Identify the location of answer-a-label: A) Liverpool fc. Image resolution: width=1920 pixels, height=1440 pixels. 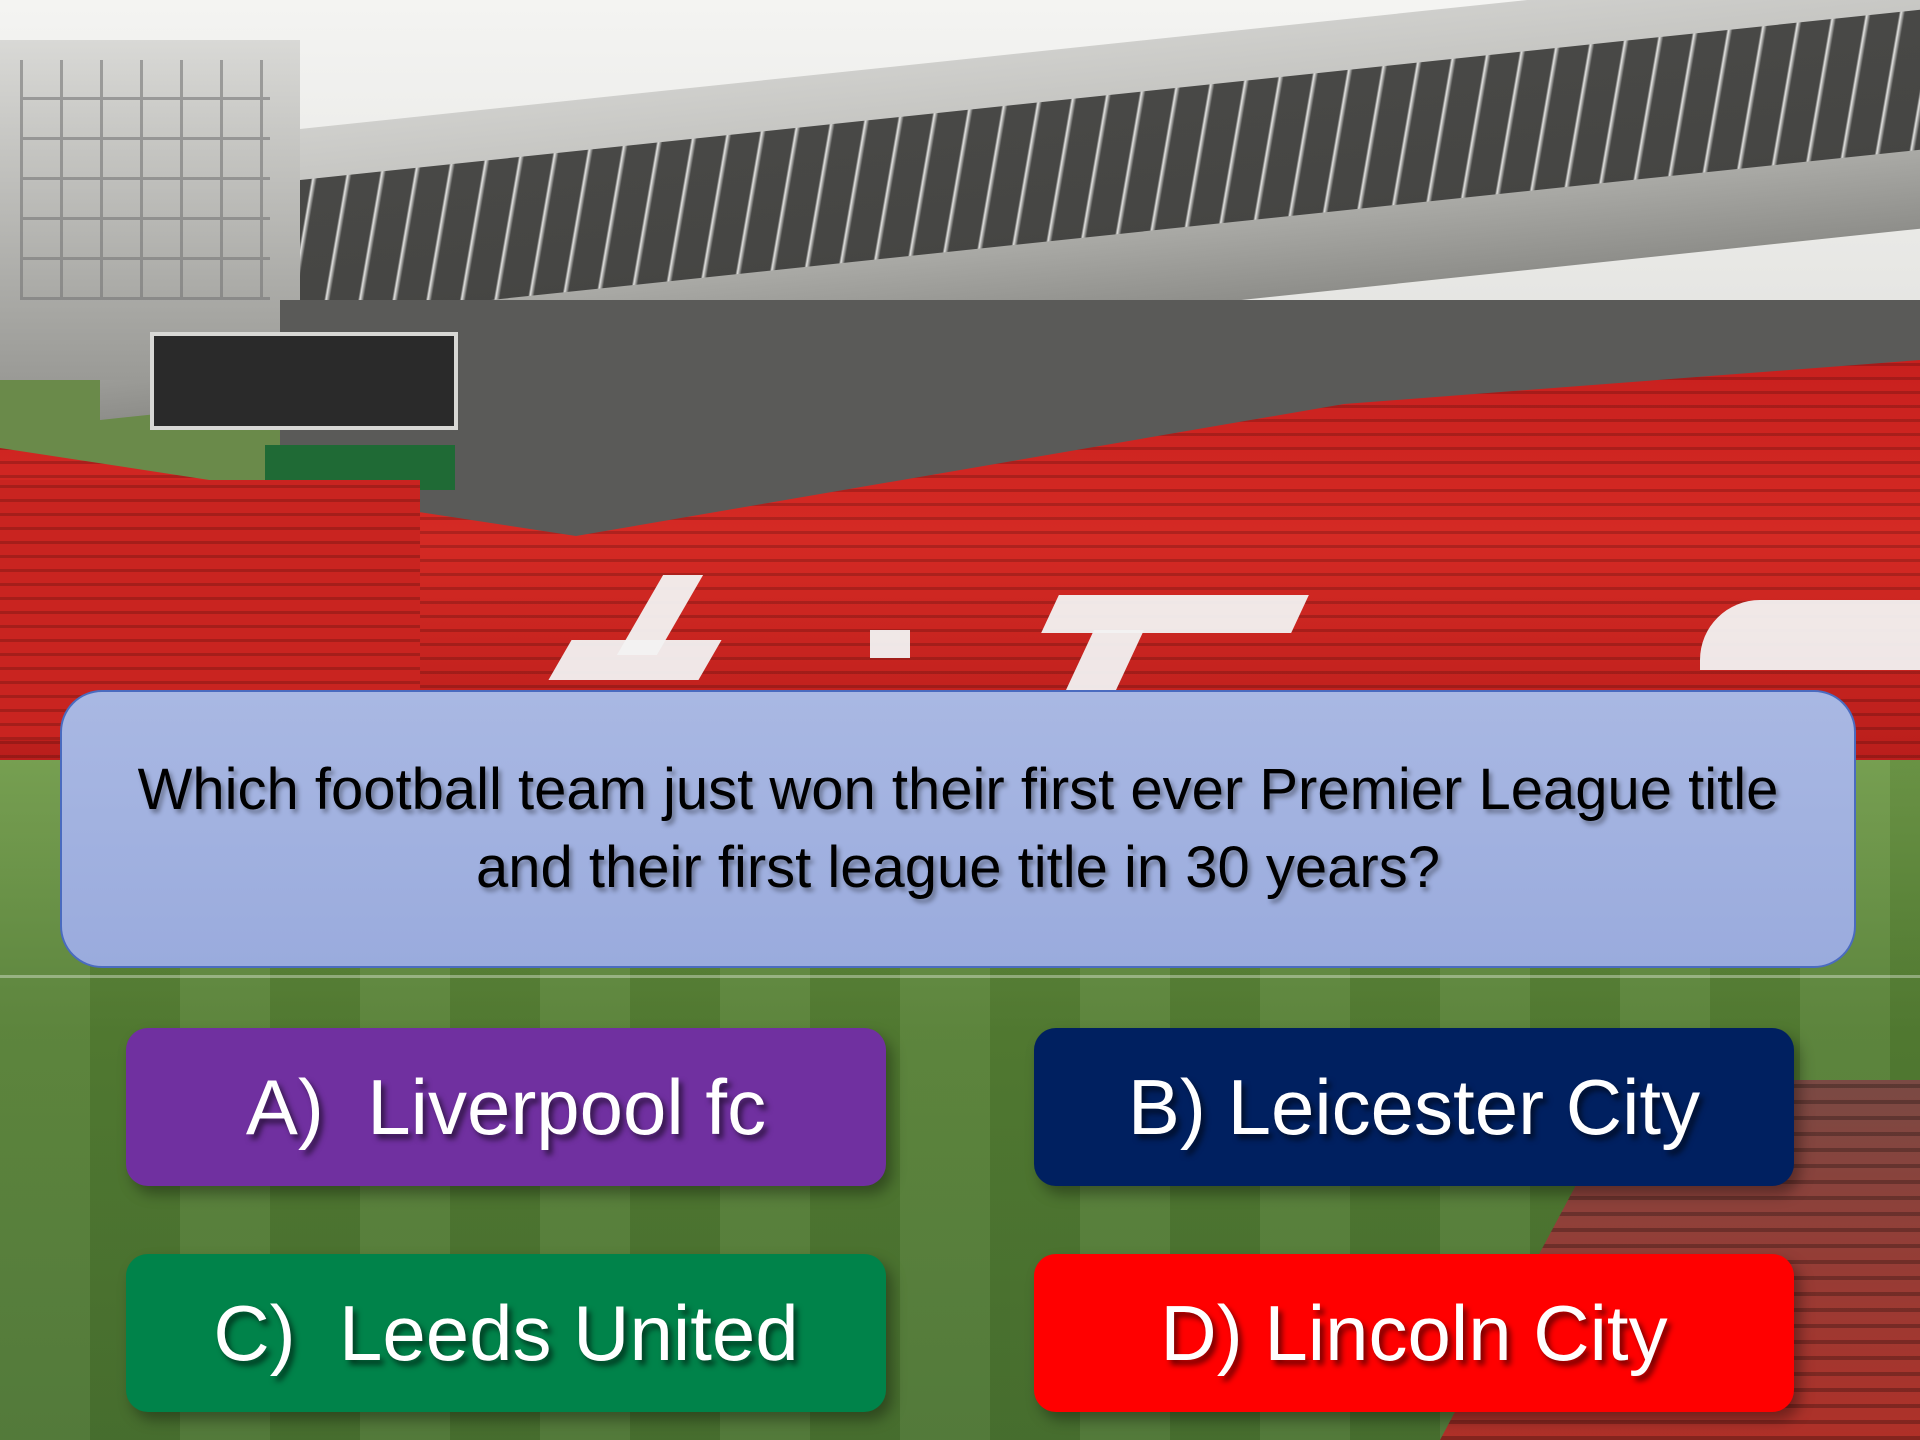
(506, 1106).